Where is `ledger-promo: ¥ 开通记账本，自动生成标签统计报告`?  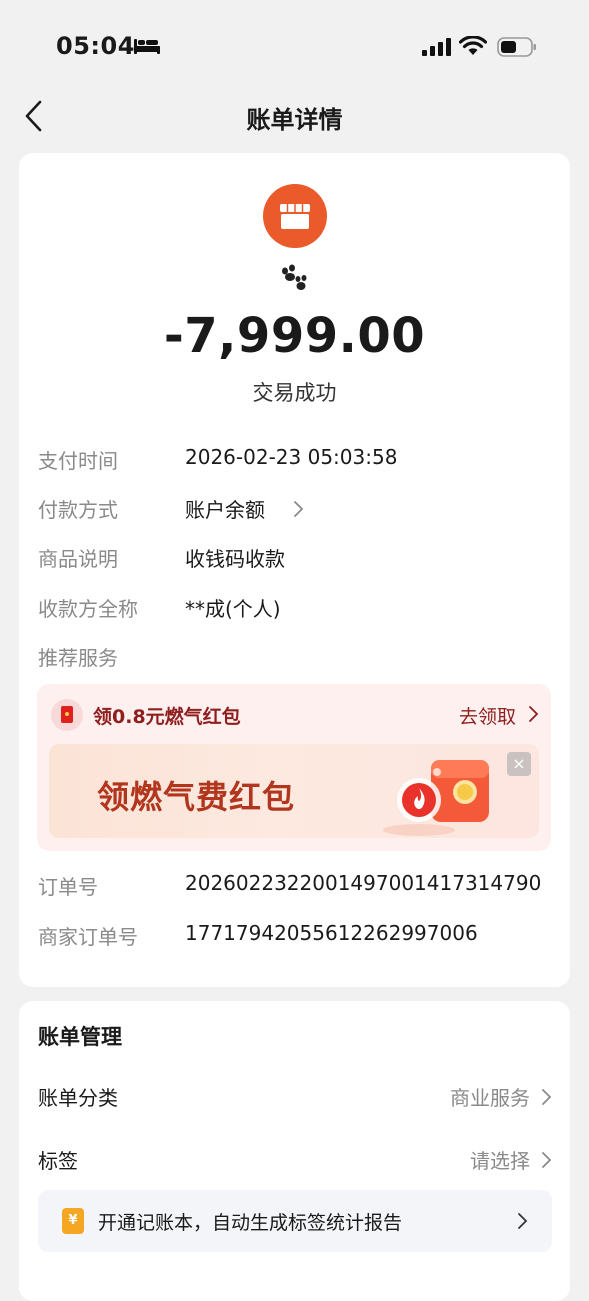 ledger-promo: ¥ 开通记账本，自动生成标签统计报告 is located at coordinates (295, 1221).